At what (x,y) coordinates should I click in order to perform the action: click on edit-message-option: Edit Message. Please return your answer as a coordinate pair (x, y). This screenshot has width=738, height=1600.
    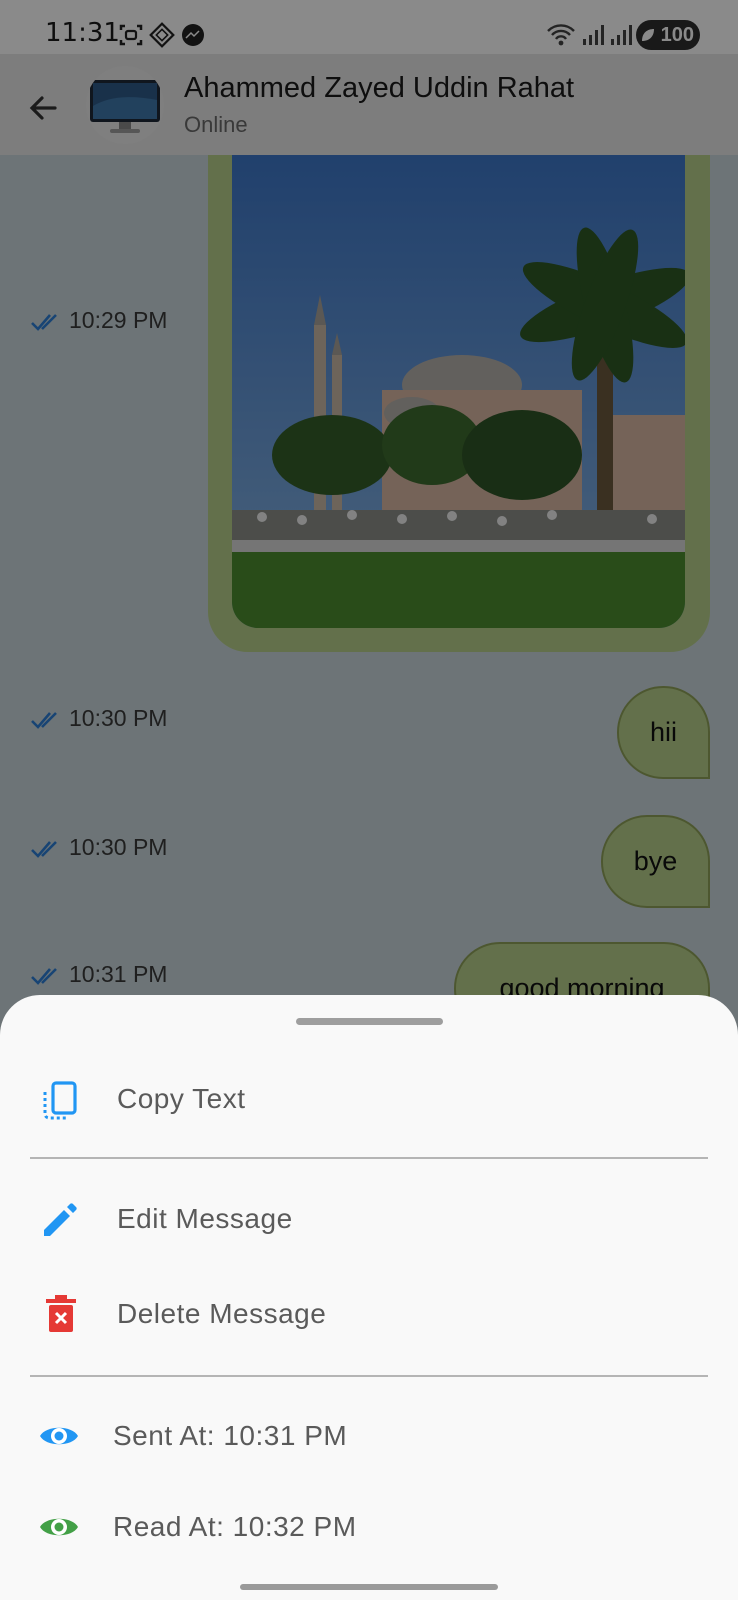
    Looking at the image, I should click on (369, 1220).